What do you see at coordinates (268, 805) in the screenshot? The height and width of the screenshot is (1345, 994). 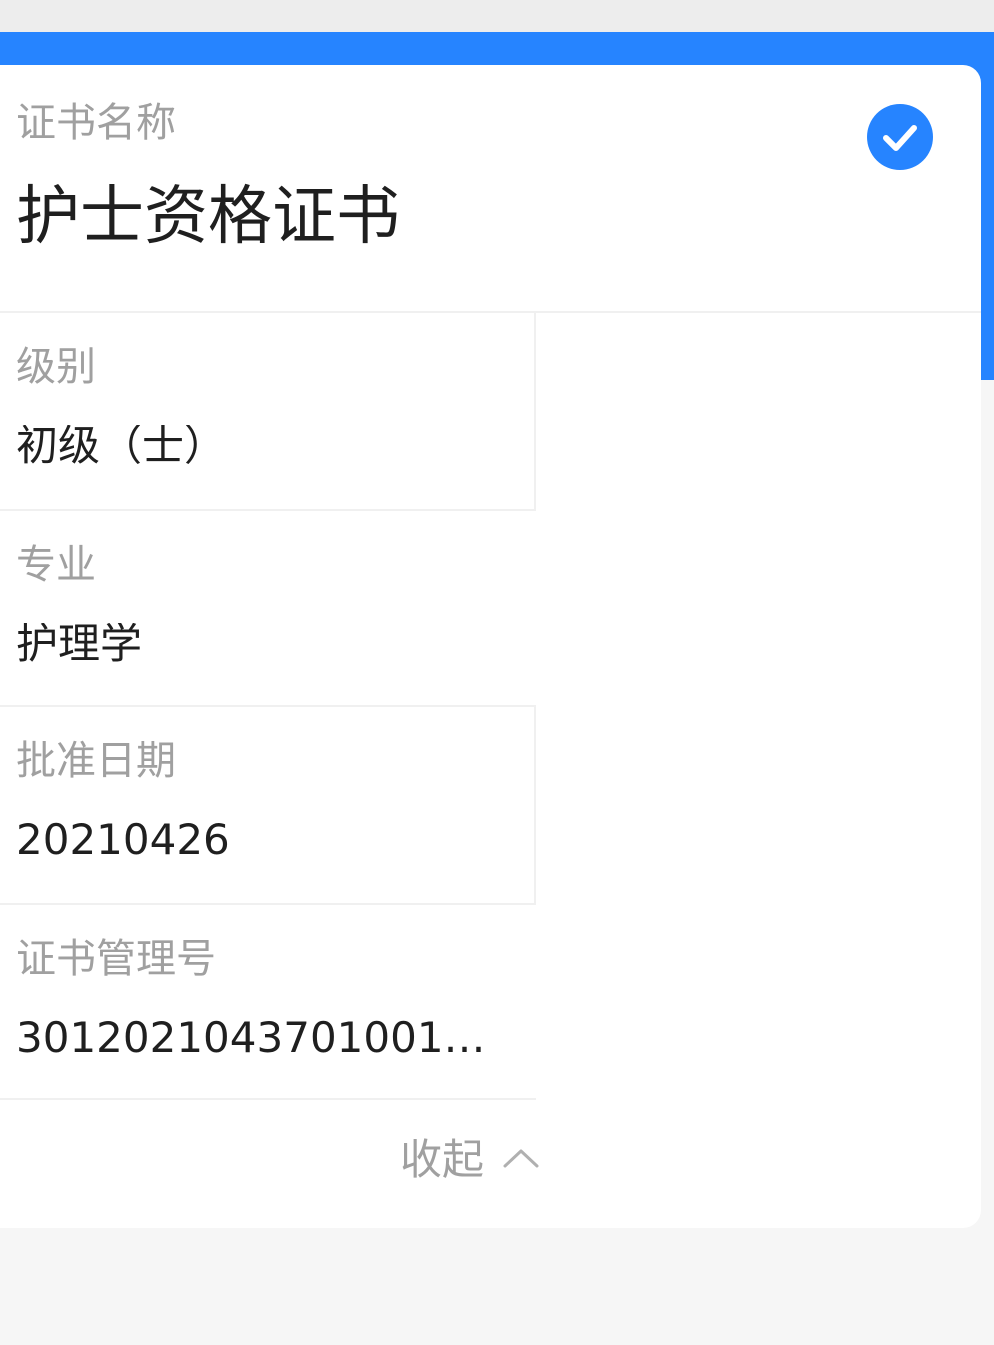 I see `field-approval-date: 批准日期 20210426` at bounding box center [268, 805].